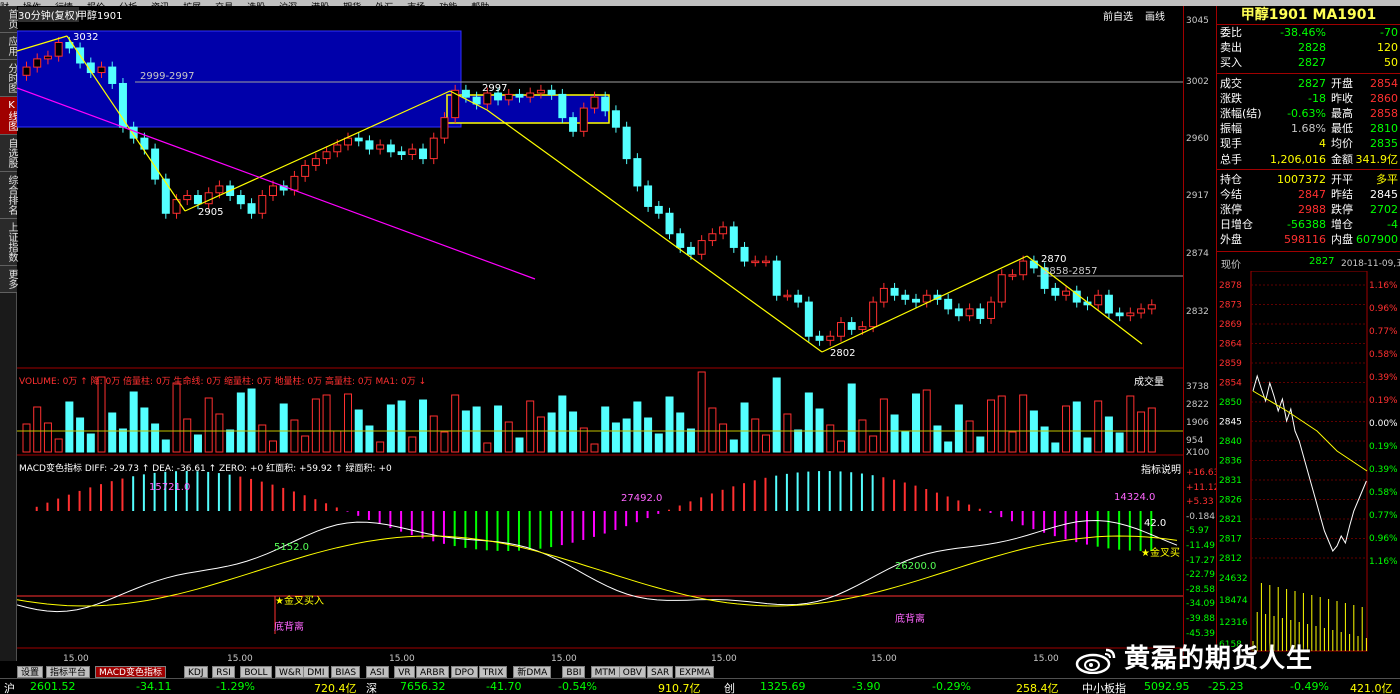 This screenshot has height=694, width=1400. What do you see at coordinates (1308, 239) in the screenshot?
I see `quote-row: 外盘 598116 内盘 607900` at bounding box center [1308, 239].